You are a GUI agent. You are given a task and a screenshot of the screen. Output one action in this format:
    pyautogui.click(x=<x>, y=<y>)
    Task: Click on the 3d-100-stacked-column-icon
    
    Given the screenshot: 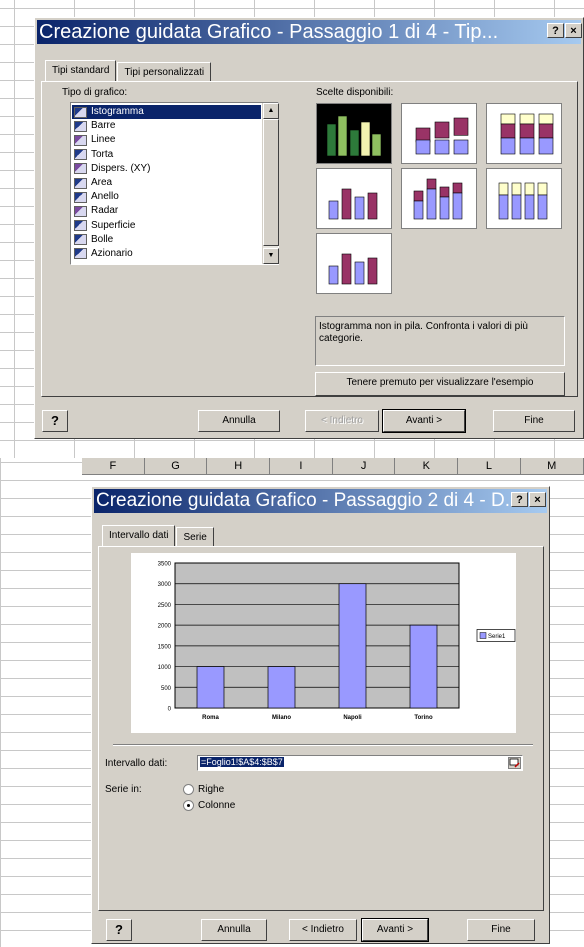 What is the action you would take?
    pyautogui.click(x=524, y=198)
    